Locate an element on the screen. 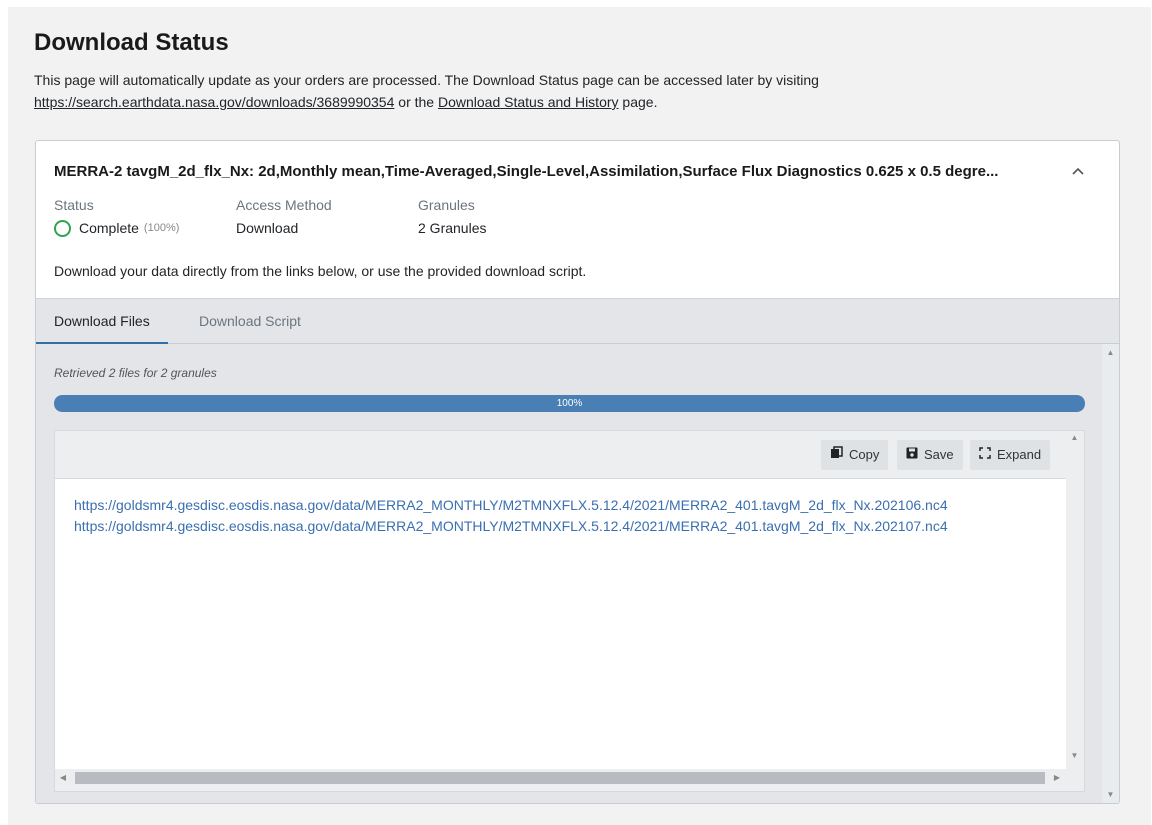 The image size is (1152, 825). status-column: Status Complete (100%) is located at coordinates (116, 217).